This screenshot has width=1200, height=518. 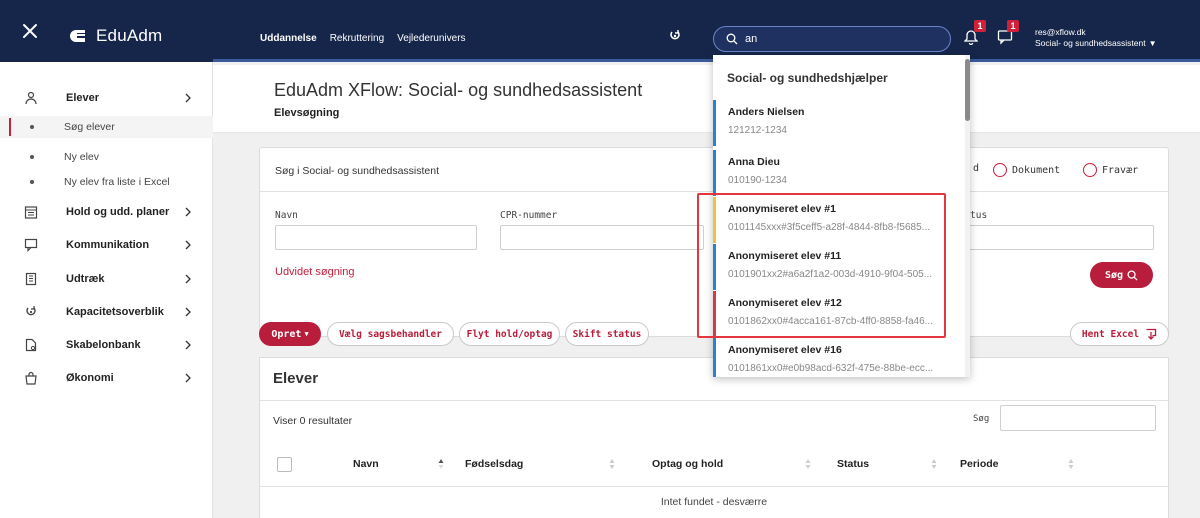 What do you see at coordinates (838, 123) in the screenshot?
I see `result-item: Anders Nielsen 121212-1234` at bounding box center [838, 123].